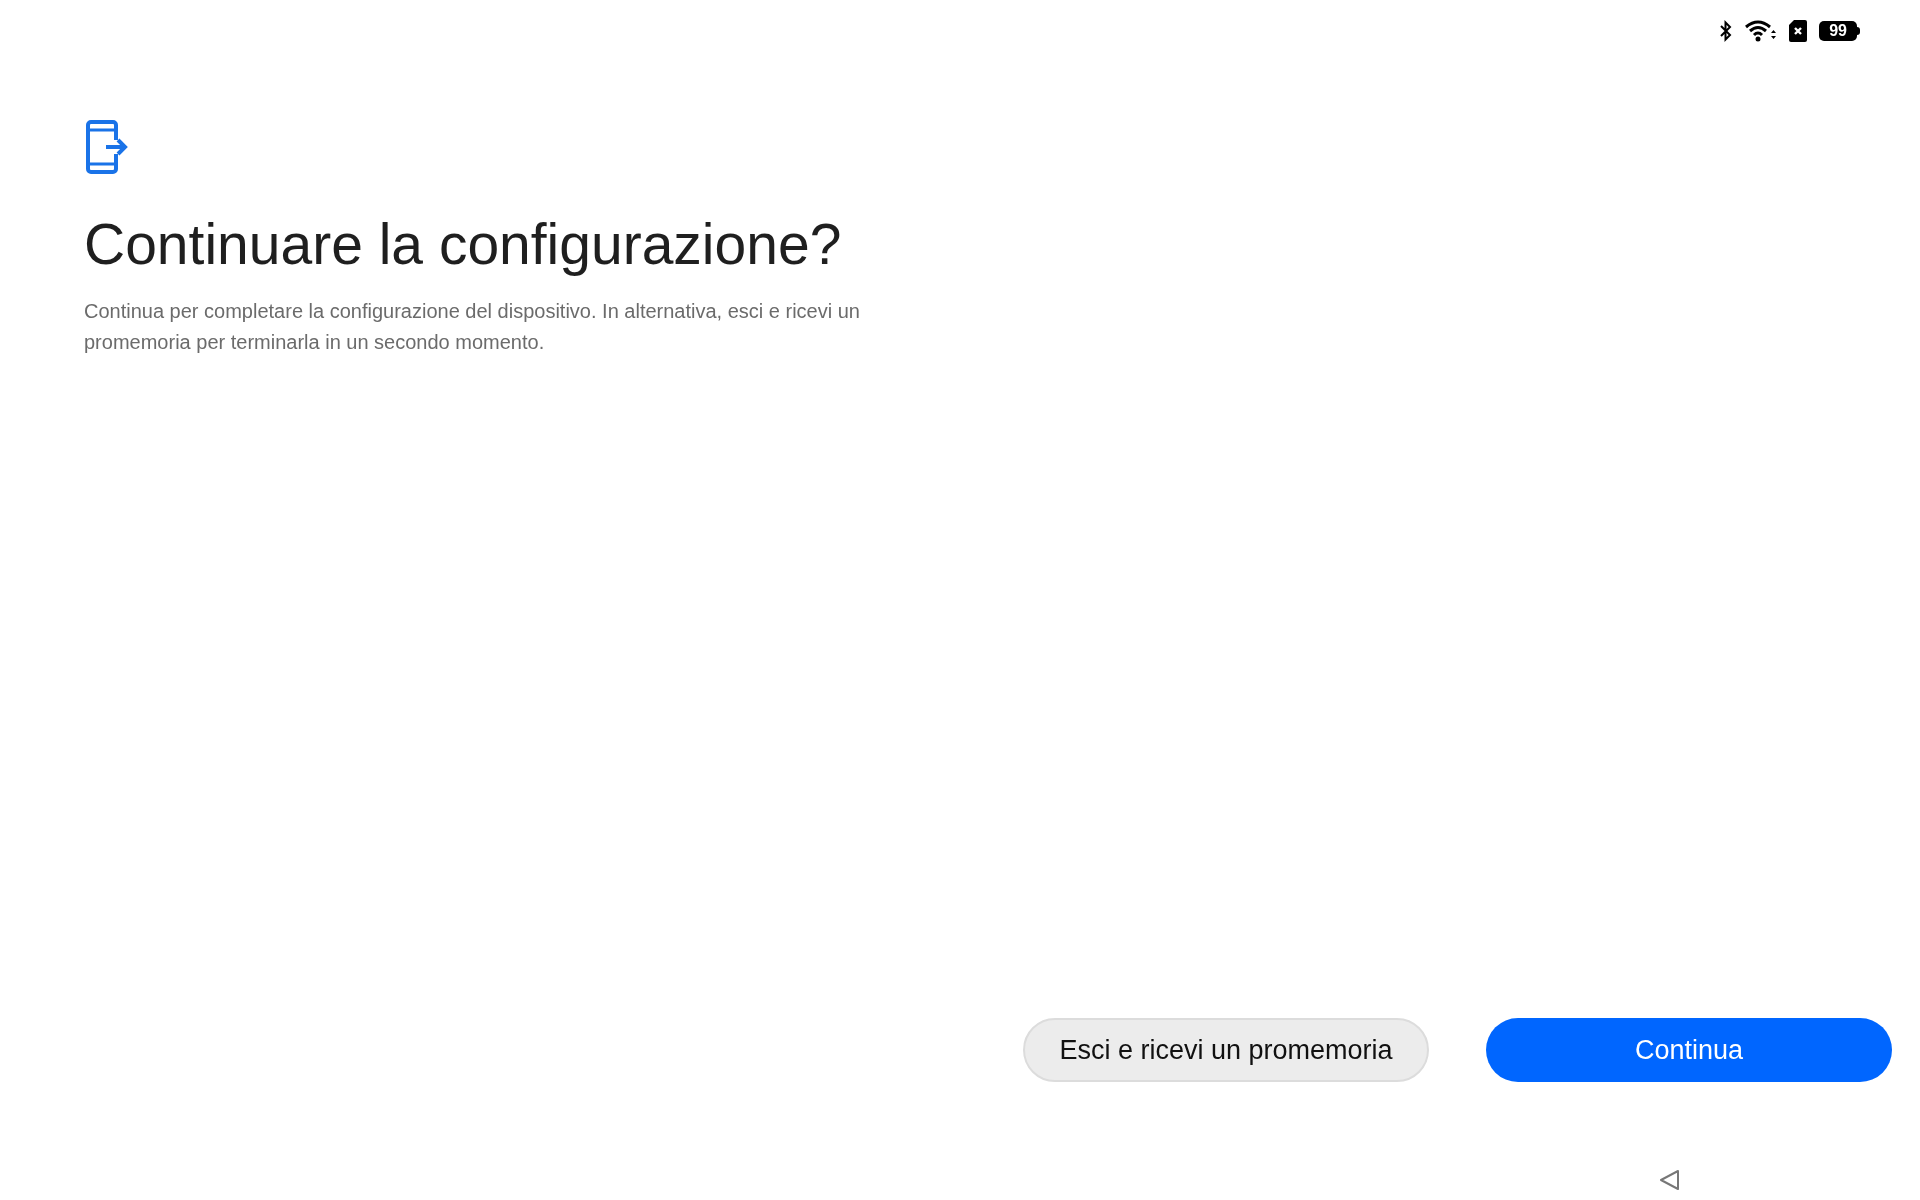  I want to click on secondary-button: Esci e ricevi un promemoria, so click(1226, 1050).